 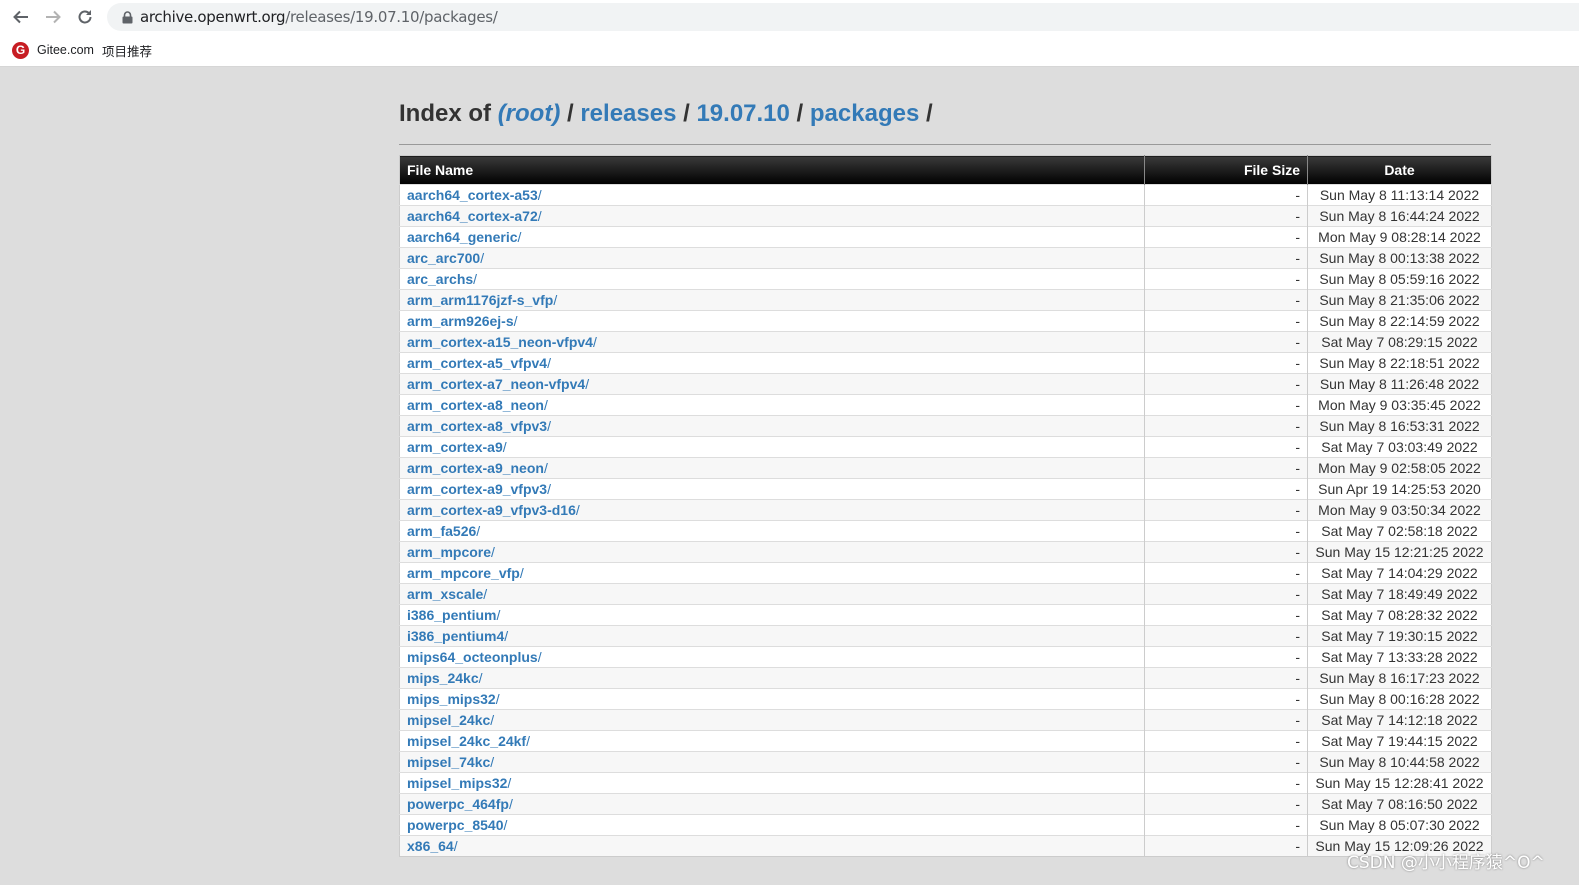 I want to click on date-cell: Sun May 8 11:13:14 2022, so click(x=1399, y=195).